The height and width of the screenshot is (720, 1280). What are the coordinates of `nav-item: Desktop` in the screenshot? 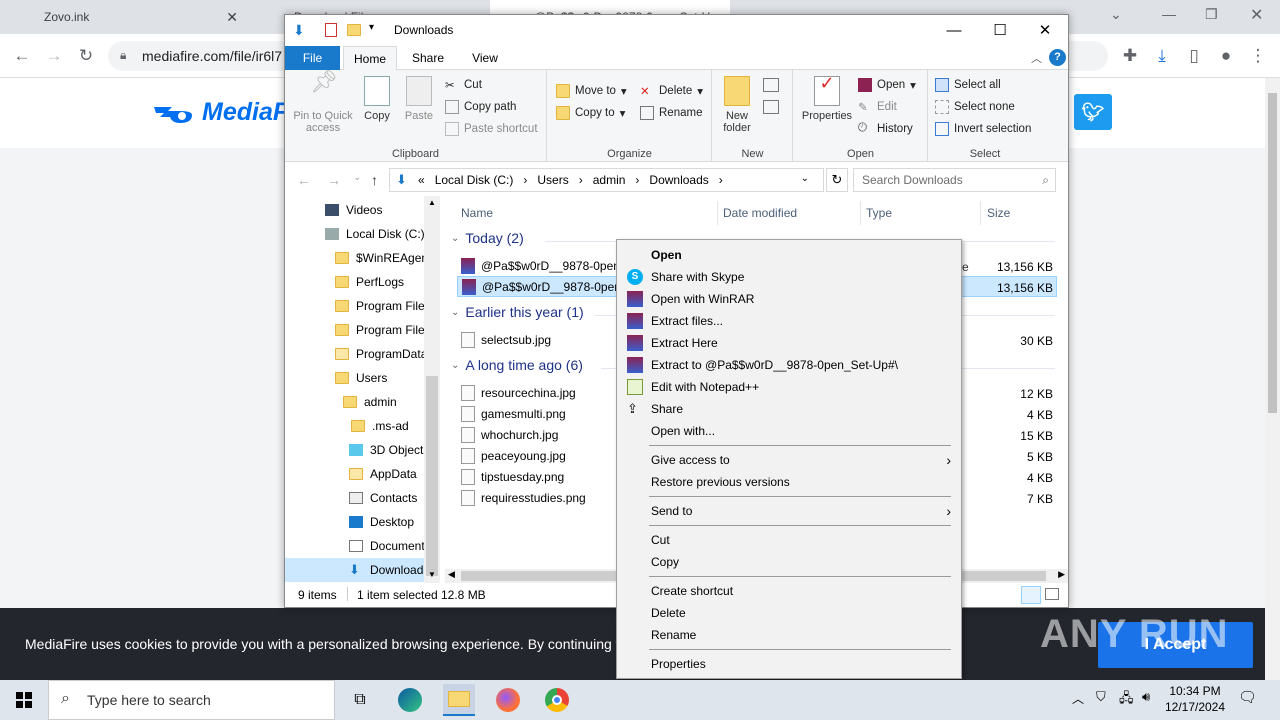 It's located at (381, 522).